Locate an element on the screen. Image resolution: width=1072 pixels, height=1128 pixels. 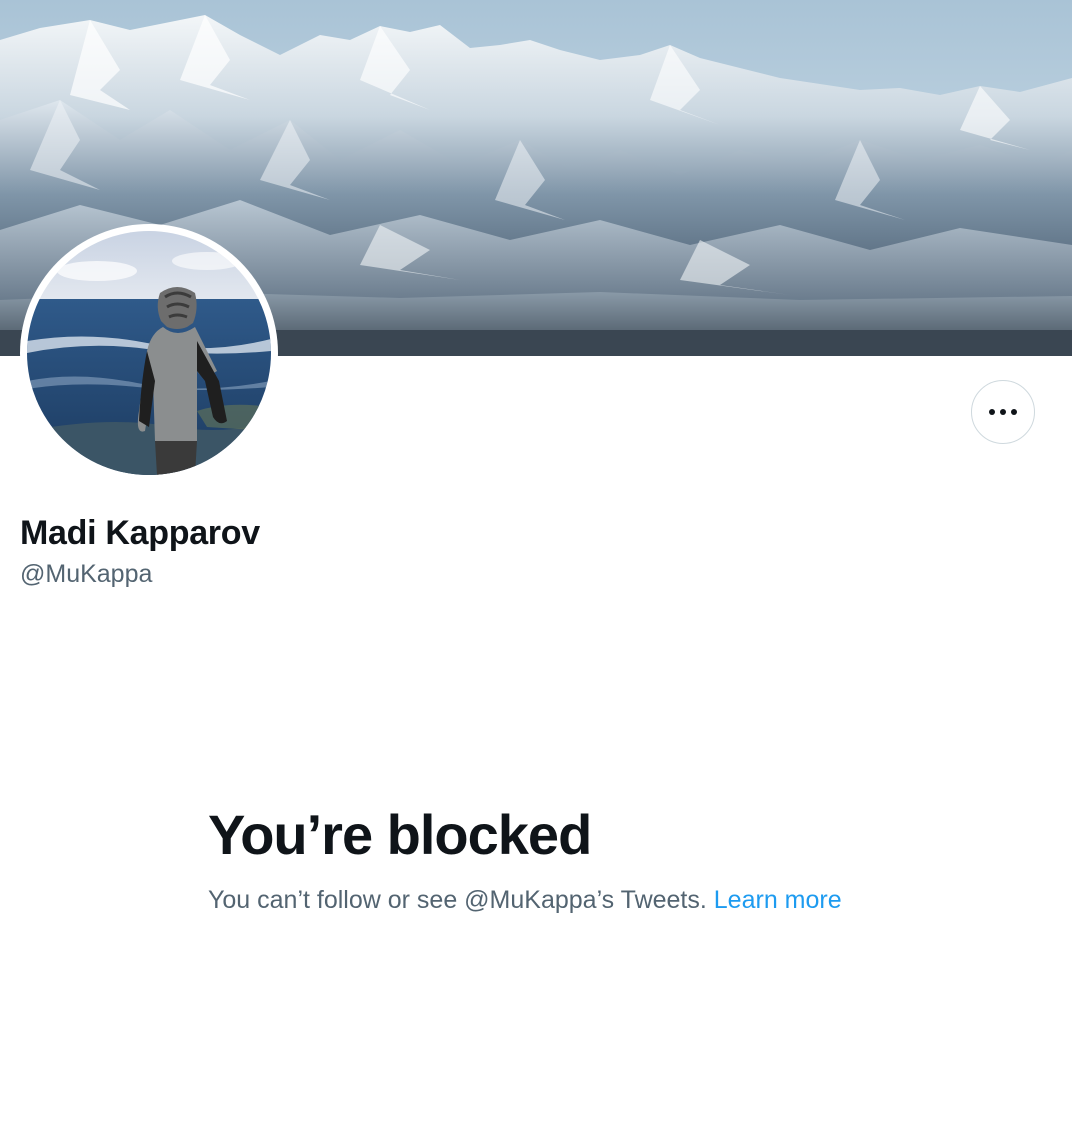
profile-handle: @MuKappa is located at coordinates (86, 574).